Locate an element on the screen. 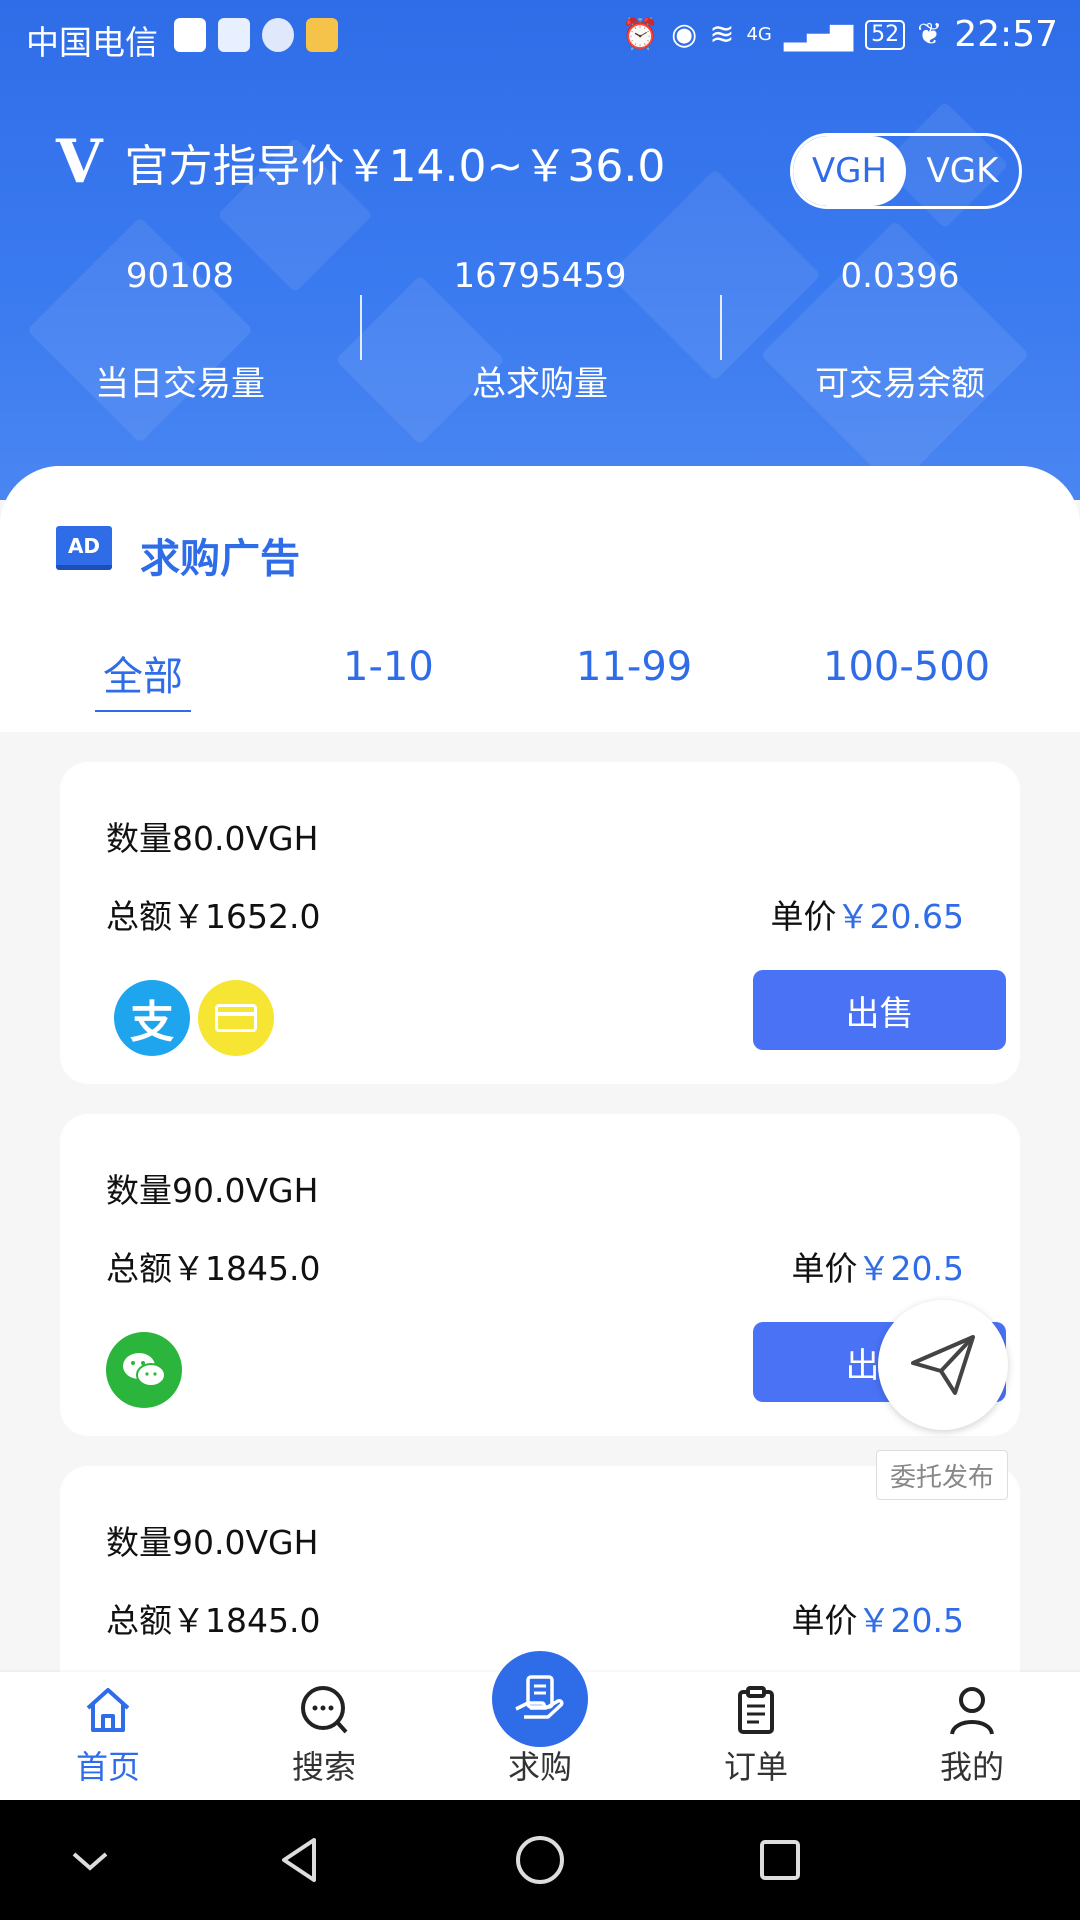 The image size is (1080, 1920). carrier-name: 中国电信 is located at coordinates (92, 42).